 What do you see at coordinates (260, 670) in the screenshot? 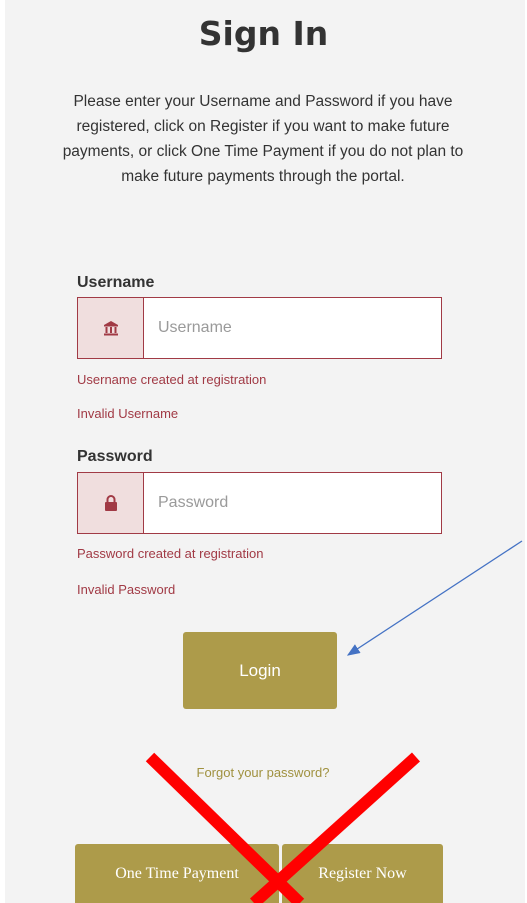
I see `login-button: Login` at bounding box center [260, 670].